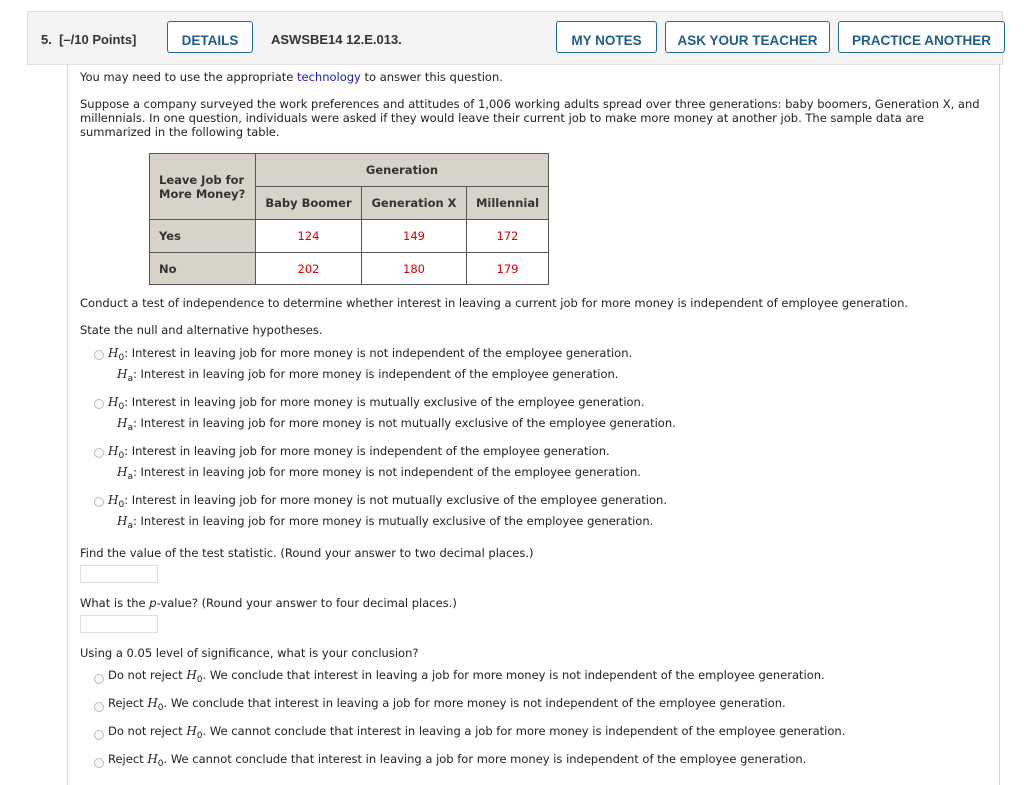 This screenshot has width=1024, height=785. Describe the element at coordinates (507, 203) in the screenshot. I see `column-header: Millennial` at that location.